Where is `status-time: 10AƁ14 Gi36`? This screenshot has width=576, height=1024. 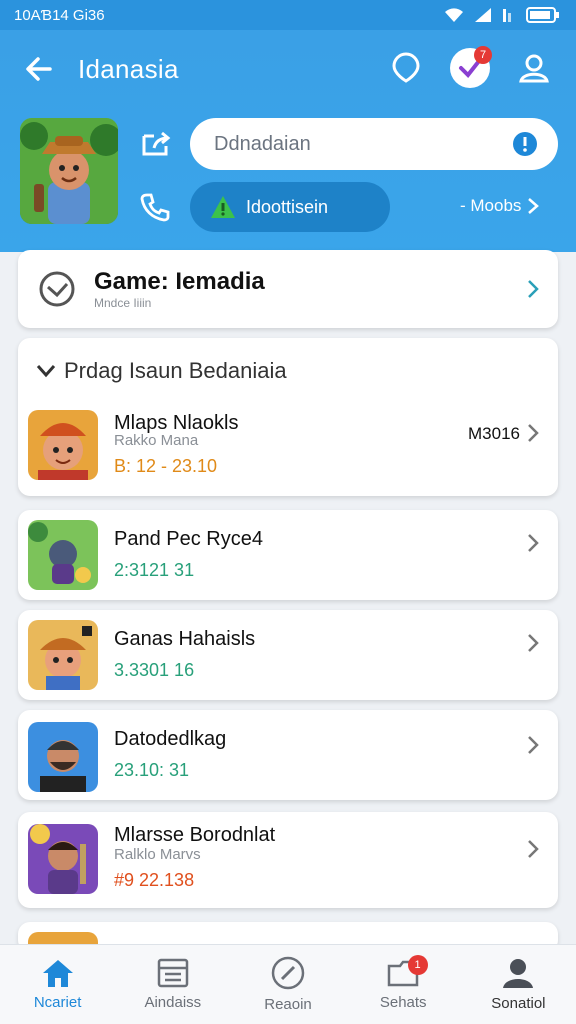
status-time: 10AƁ14 Gi36 is located at coordinates (59, 15).